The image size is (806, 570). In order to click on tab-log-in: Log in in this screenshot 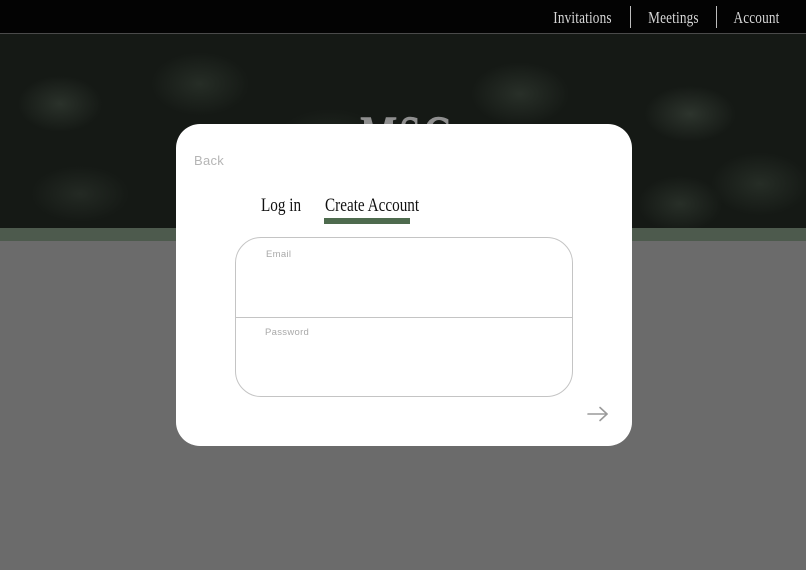, I will do `click(281, 206)`.